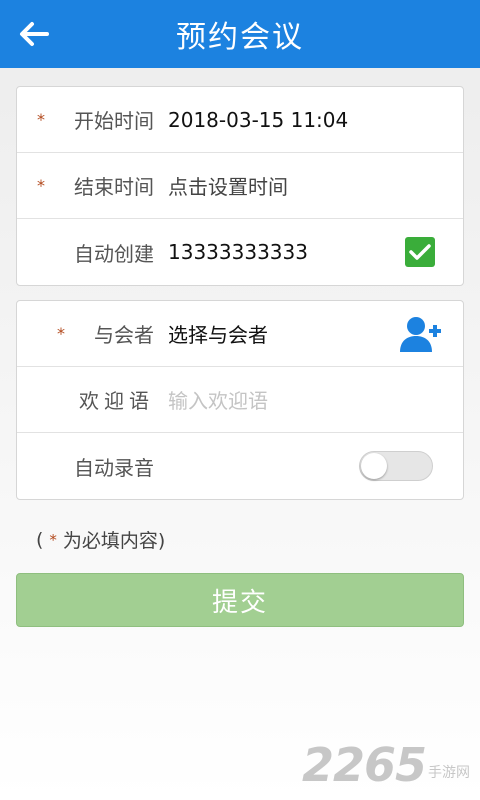  What do you see at coordinates (218, 399) in the screenshot?
I see `welcome-input: 输入欢迎语` at bounding box center [218, 399].